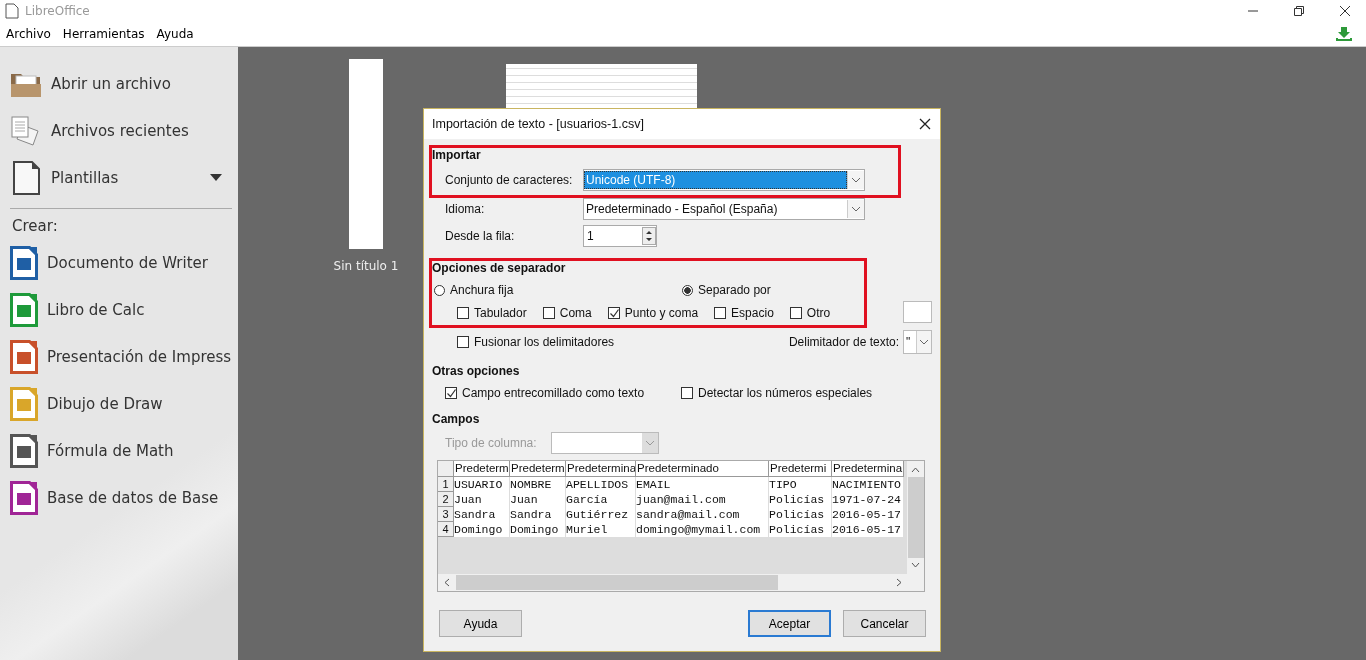 Image resolution: width=1366 pixels, height=660 pixels. I want to click on sidebar-item: Archivos recientes, so click(120, 130).